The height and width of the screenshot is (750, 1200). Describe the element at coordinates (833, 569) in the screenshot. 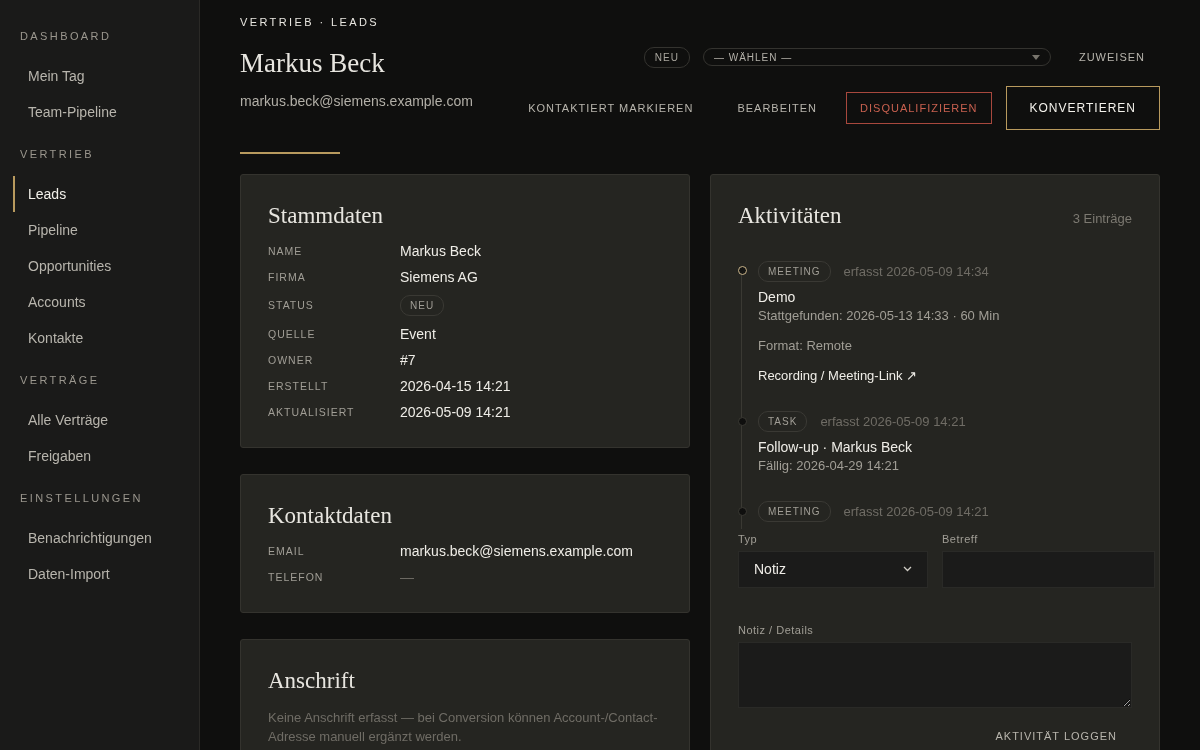

I see `type-select: Notiz` at that location.